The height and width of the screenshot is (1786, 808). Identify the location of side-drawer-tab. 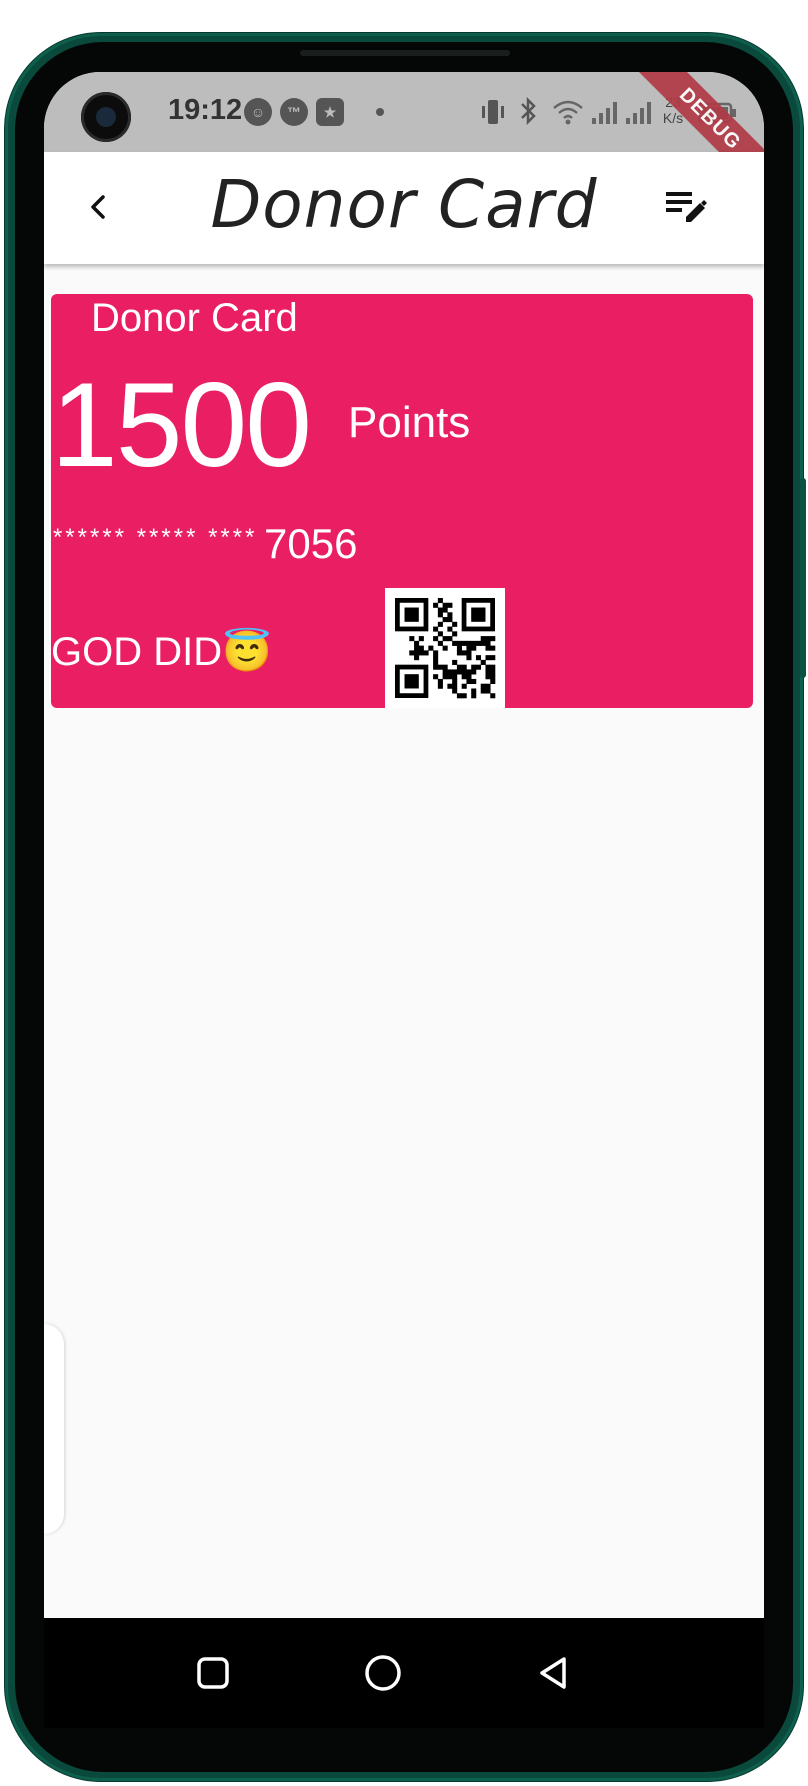
(54, 1429).